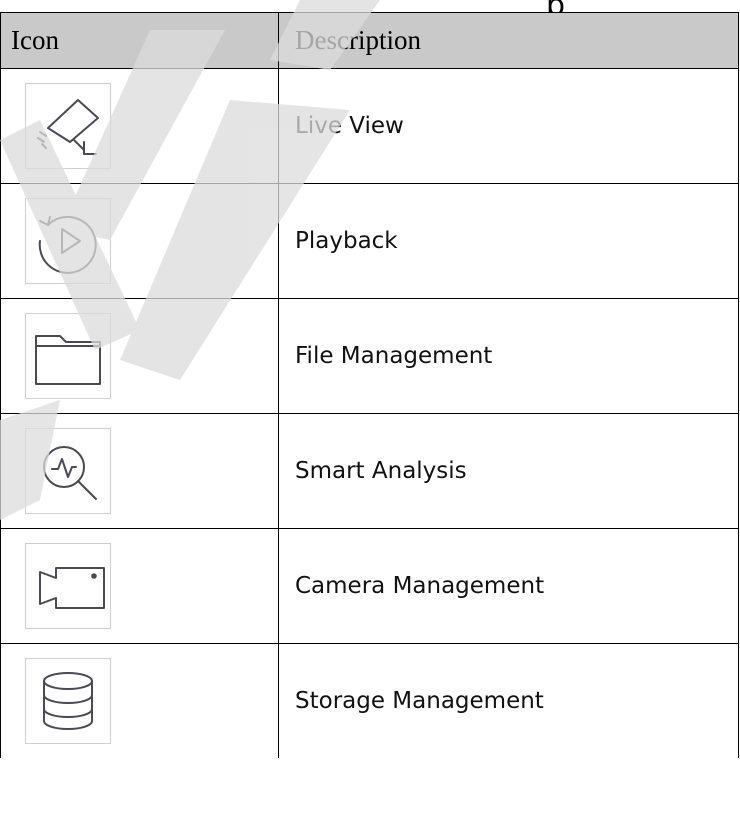  I want to click on database-icon, so click(68, 701).